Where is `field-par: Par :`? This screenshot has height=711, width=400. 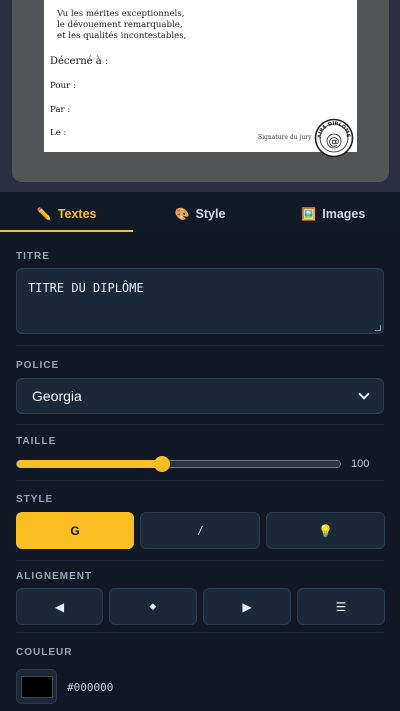
field-par: Par : is located at coordinates (60, 110).